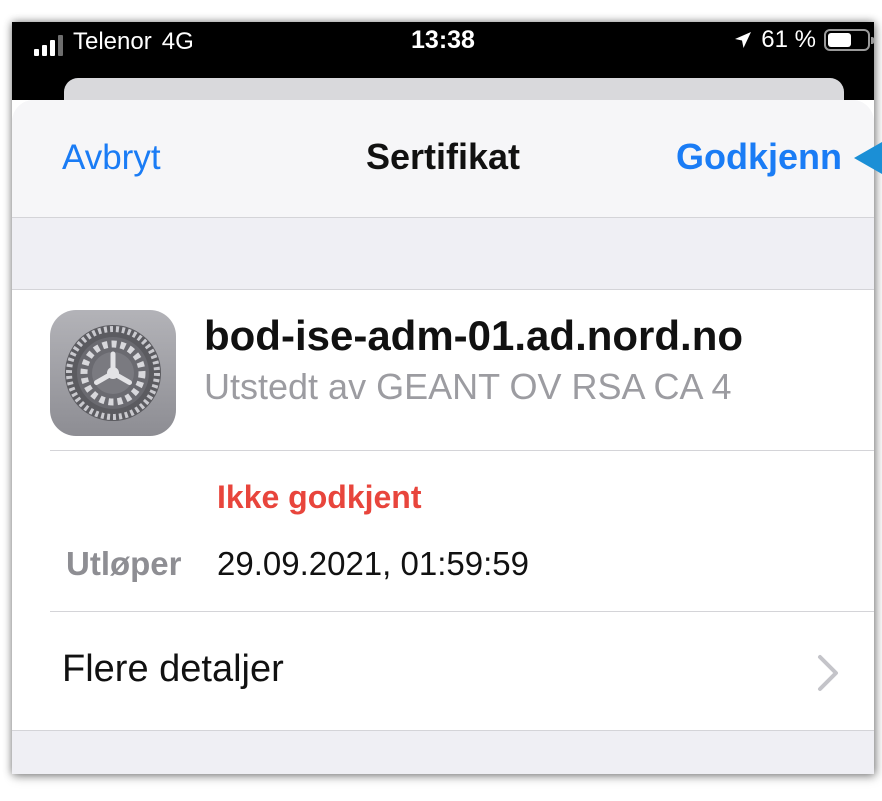 Image resolution: width=882 pixels, height=801 pixels. Describe the element at coordinates (828, 673) in the screenshot. I see `chevron-right-icon` at that location.